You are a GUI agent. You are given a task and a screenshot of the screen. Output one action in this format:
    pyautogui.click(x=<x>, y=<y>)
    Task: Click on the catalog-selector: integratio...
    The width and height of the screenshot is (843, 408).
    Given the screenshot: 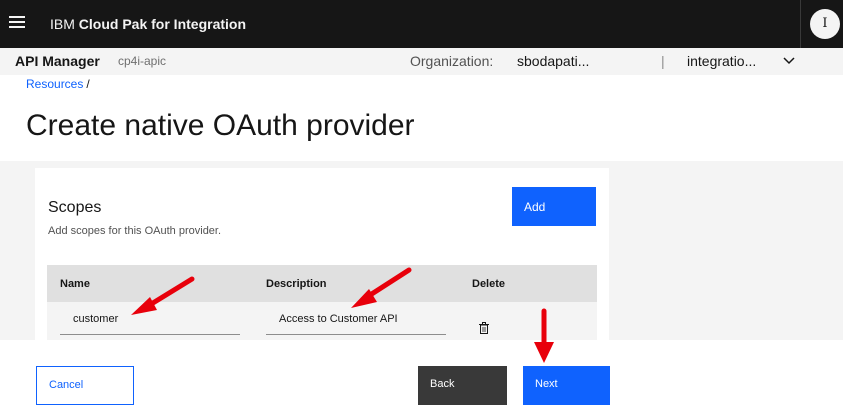 What is the action you would take?
    pyautogui.click(x=721, y=61)
    